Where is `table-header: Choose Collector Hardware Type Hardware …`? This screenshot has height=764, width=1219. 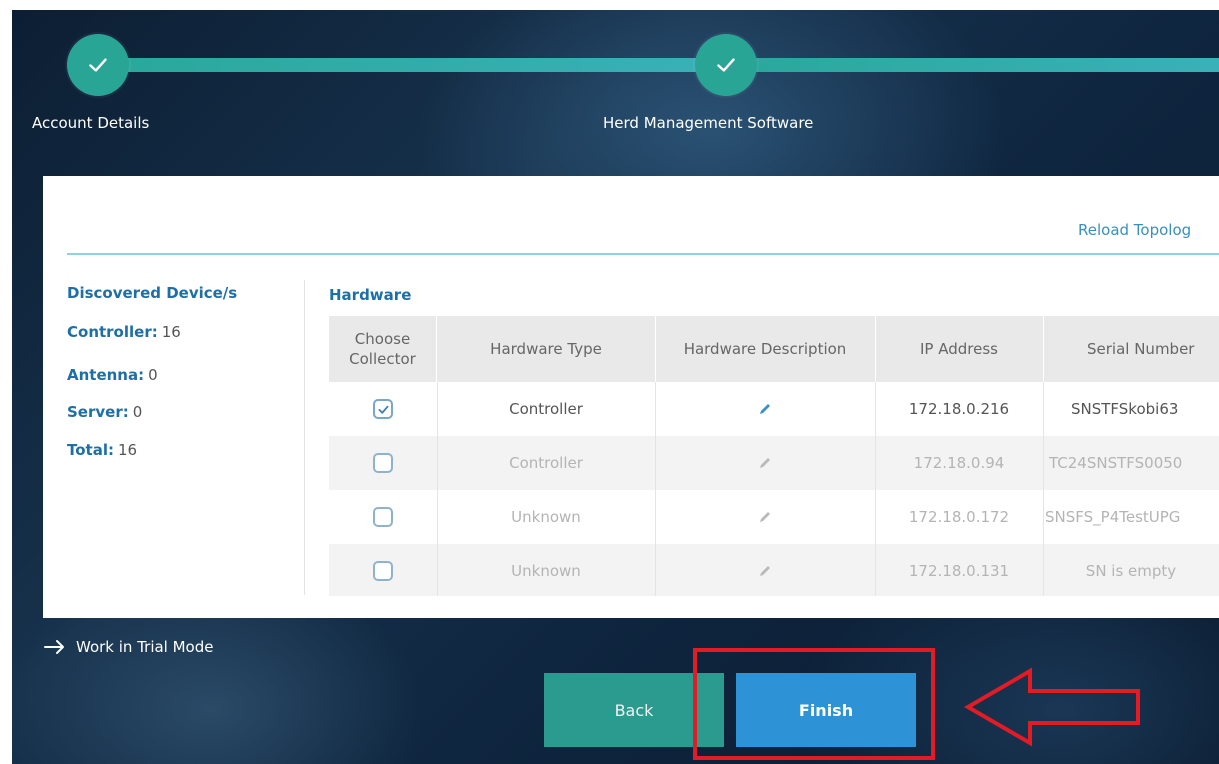 table-header: Choose Collector Hardware Type Hardware … is located at coordinates (774, 349).